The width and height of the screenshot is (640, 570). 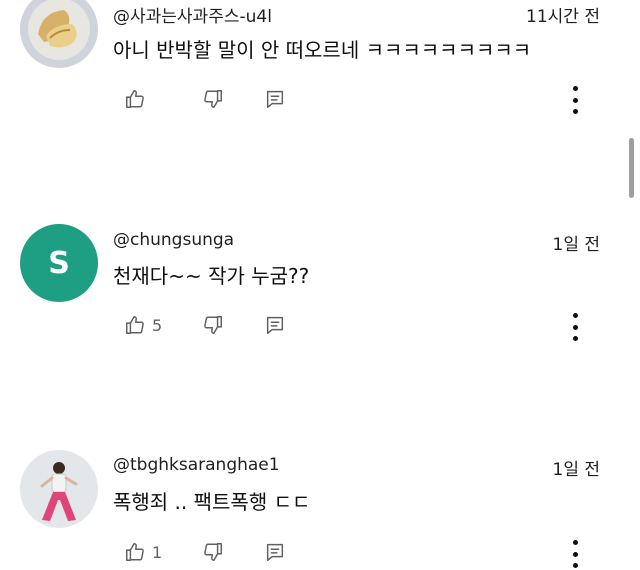 I want to click on comment-author: @사과는사과주스-u4l, so click(x=192, y=14).